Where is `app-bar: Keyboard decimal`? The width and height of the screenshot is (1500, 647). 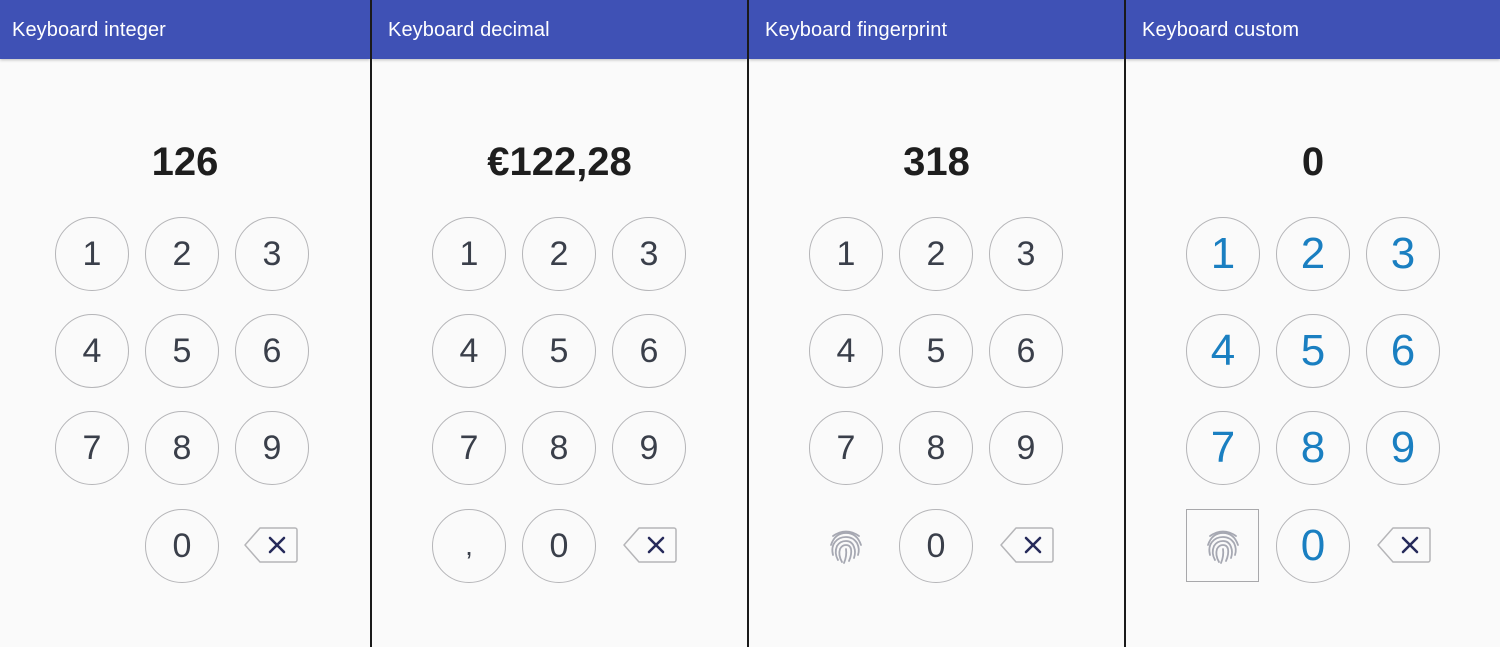 app-bar: Keyboard decimal is located at coordinates (559, 29).